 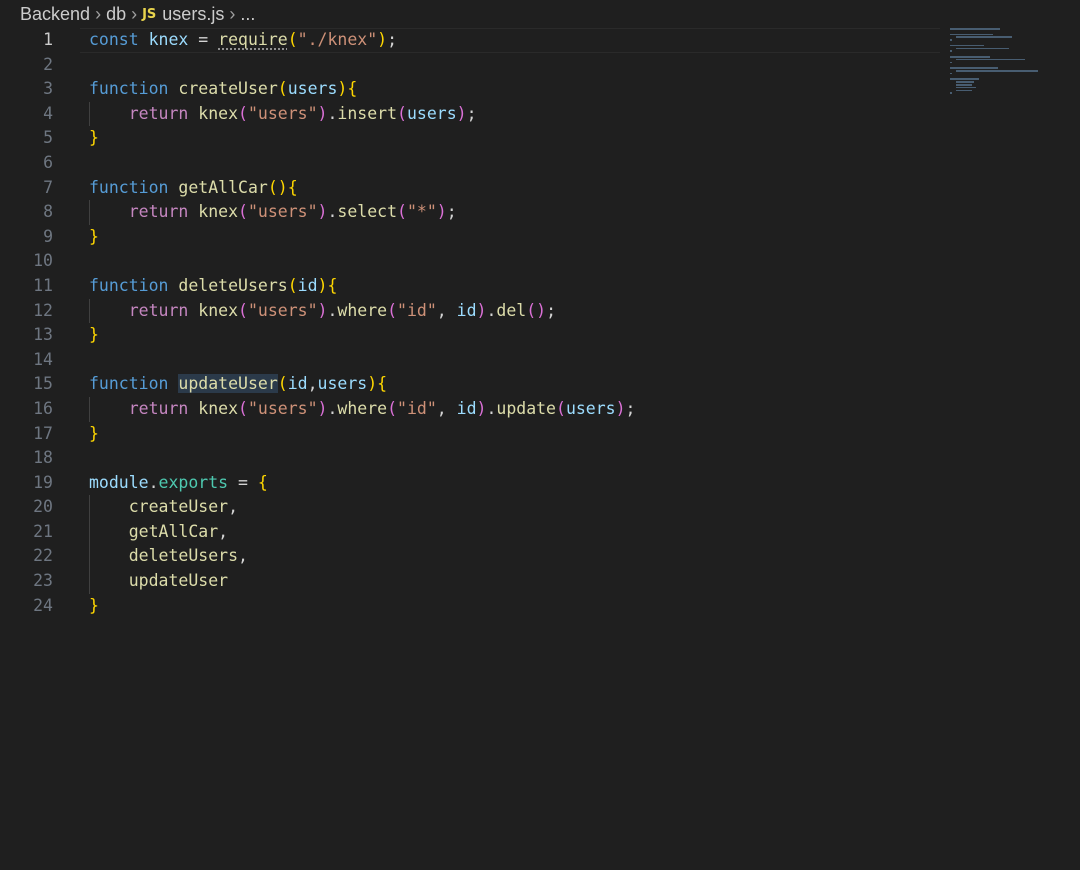 I want to click on line-number: 11, so click(x=26, y=286).